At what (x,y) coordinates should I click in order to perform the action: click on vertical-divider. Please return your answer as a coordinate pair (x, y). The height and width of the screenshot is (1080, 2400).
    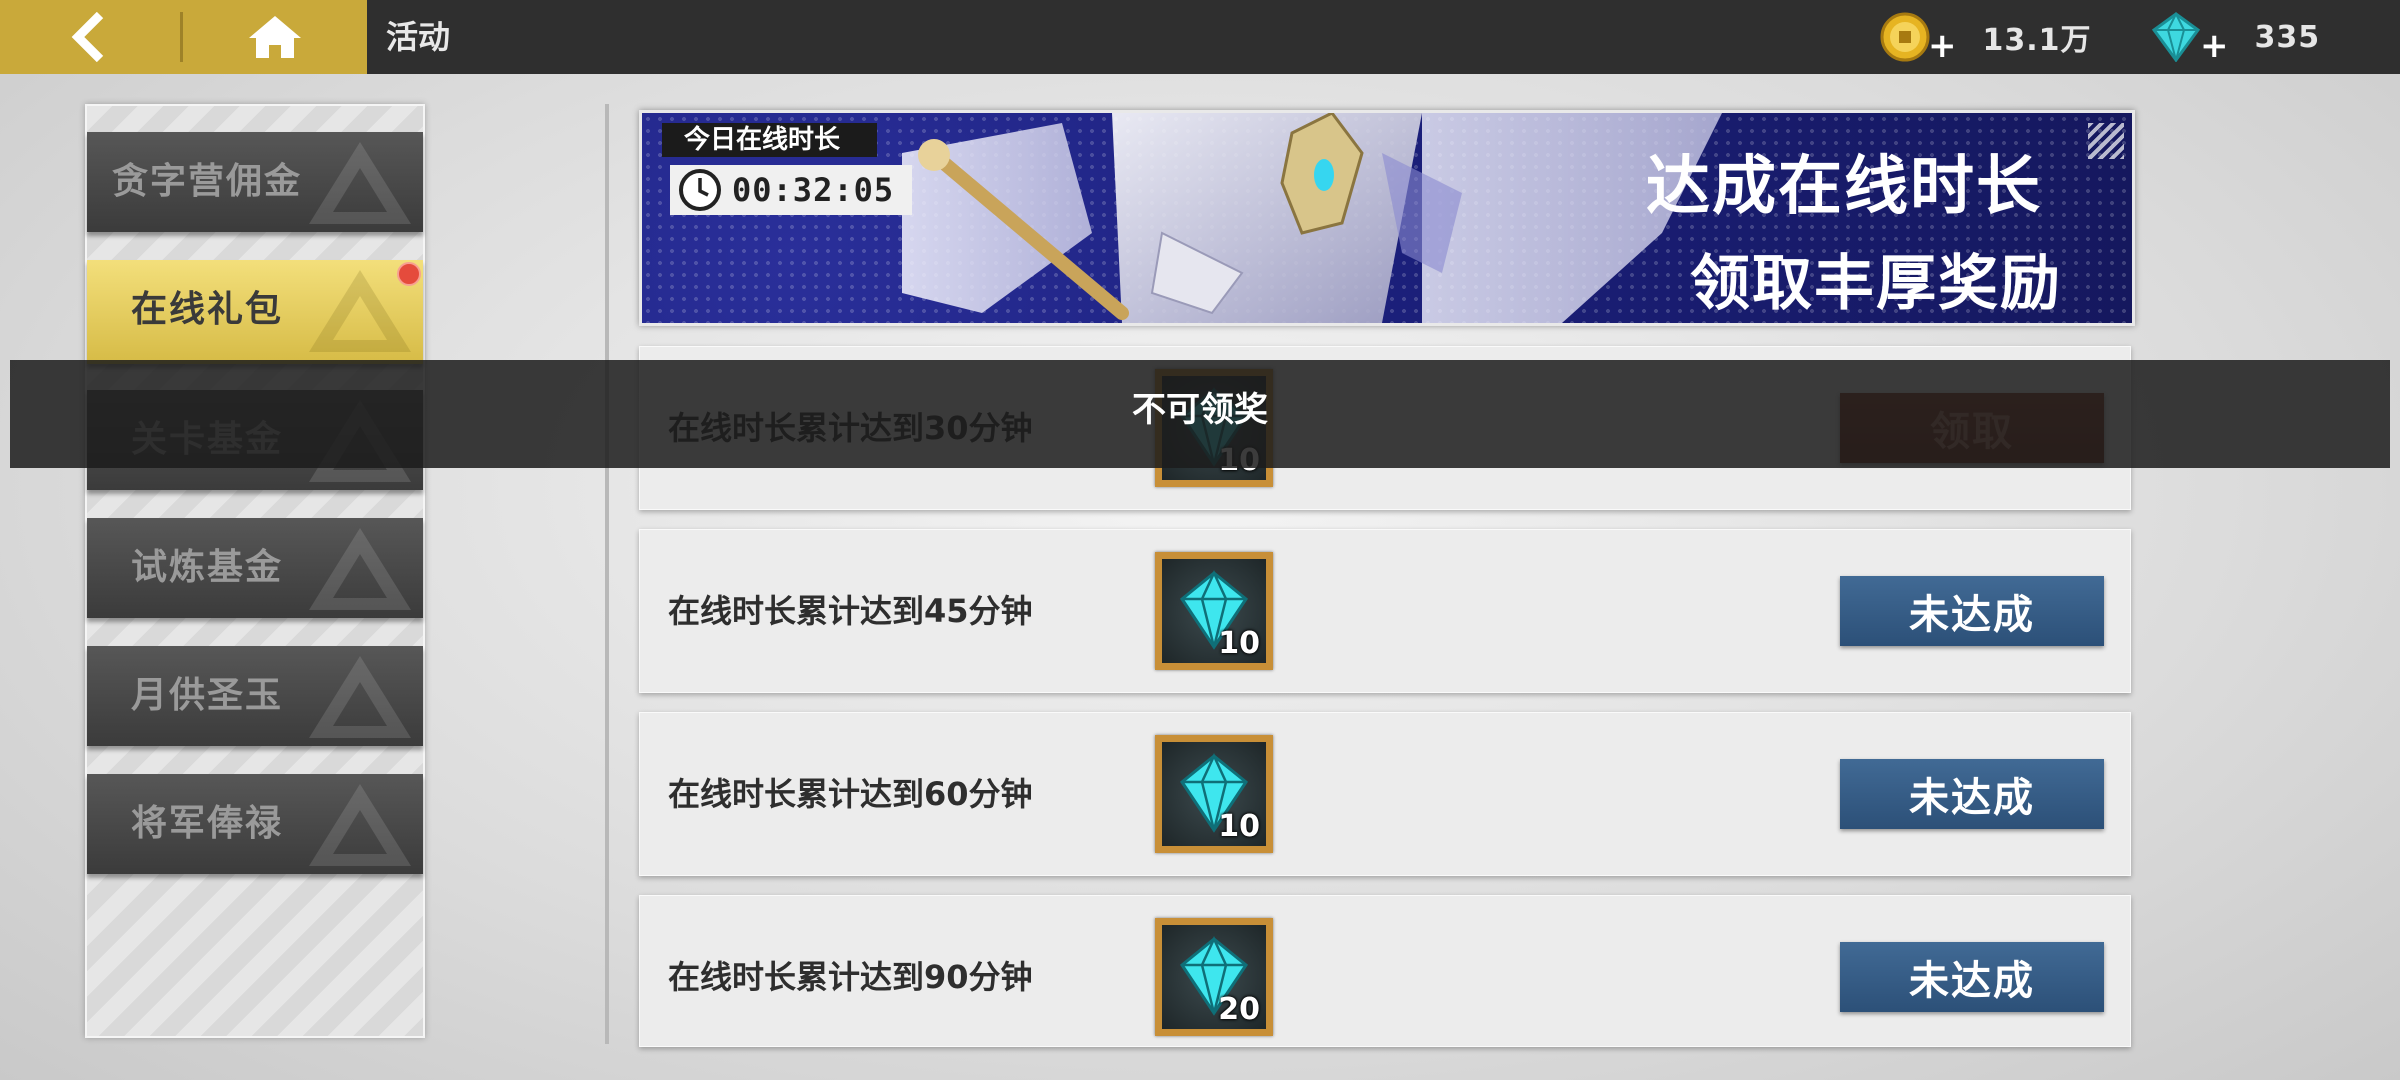
    Looking at the image, I should click on (607, 574).